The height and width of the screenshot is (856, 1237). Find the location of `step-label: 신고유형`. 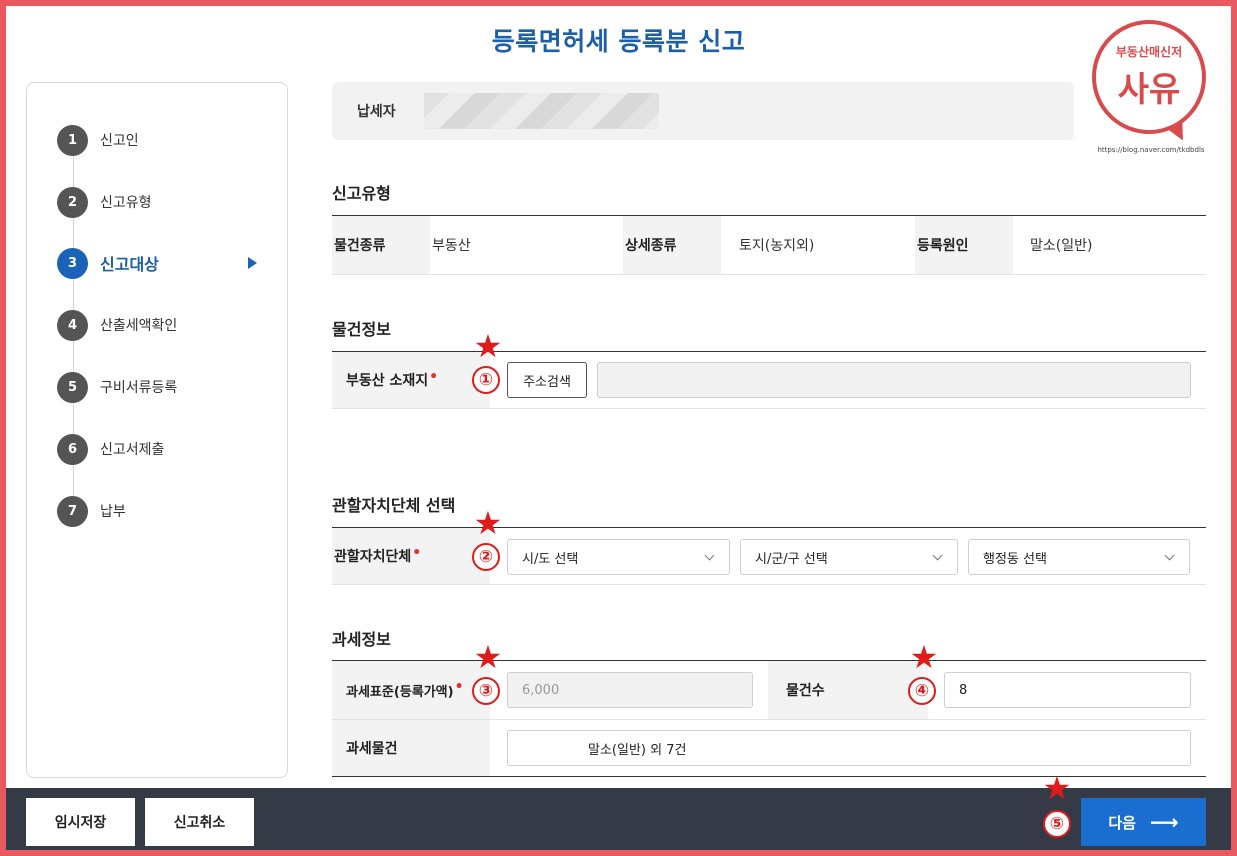

step-label: 신고유형 is located at coordinates (126, 203).